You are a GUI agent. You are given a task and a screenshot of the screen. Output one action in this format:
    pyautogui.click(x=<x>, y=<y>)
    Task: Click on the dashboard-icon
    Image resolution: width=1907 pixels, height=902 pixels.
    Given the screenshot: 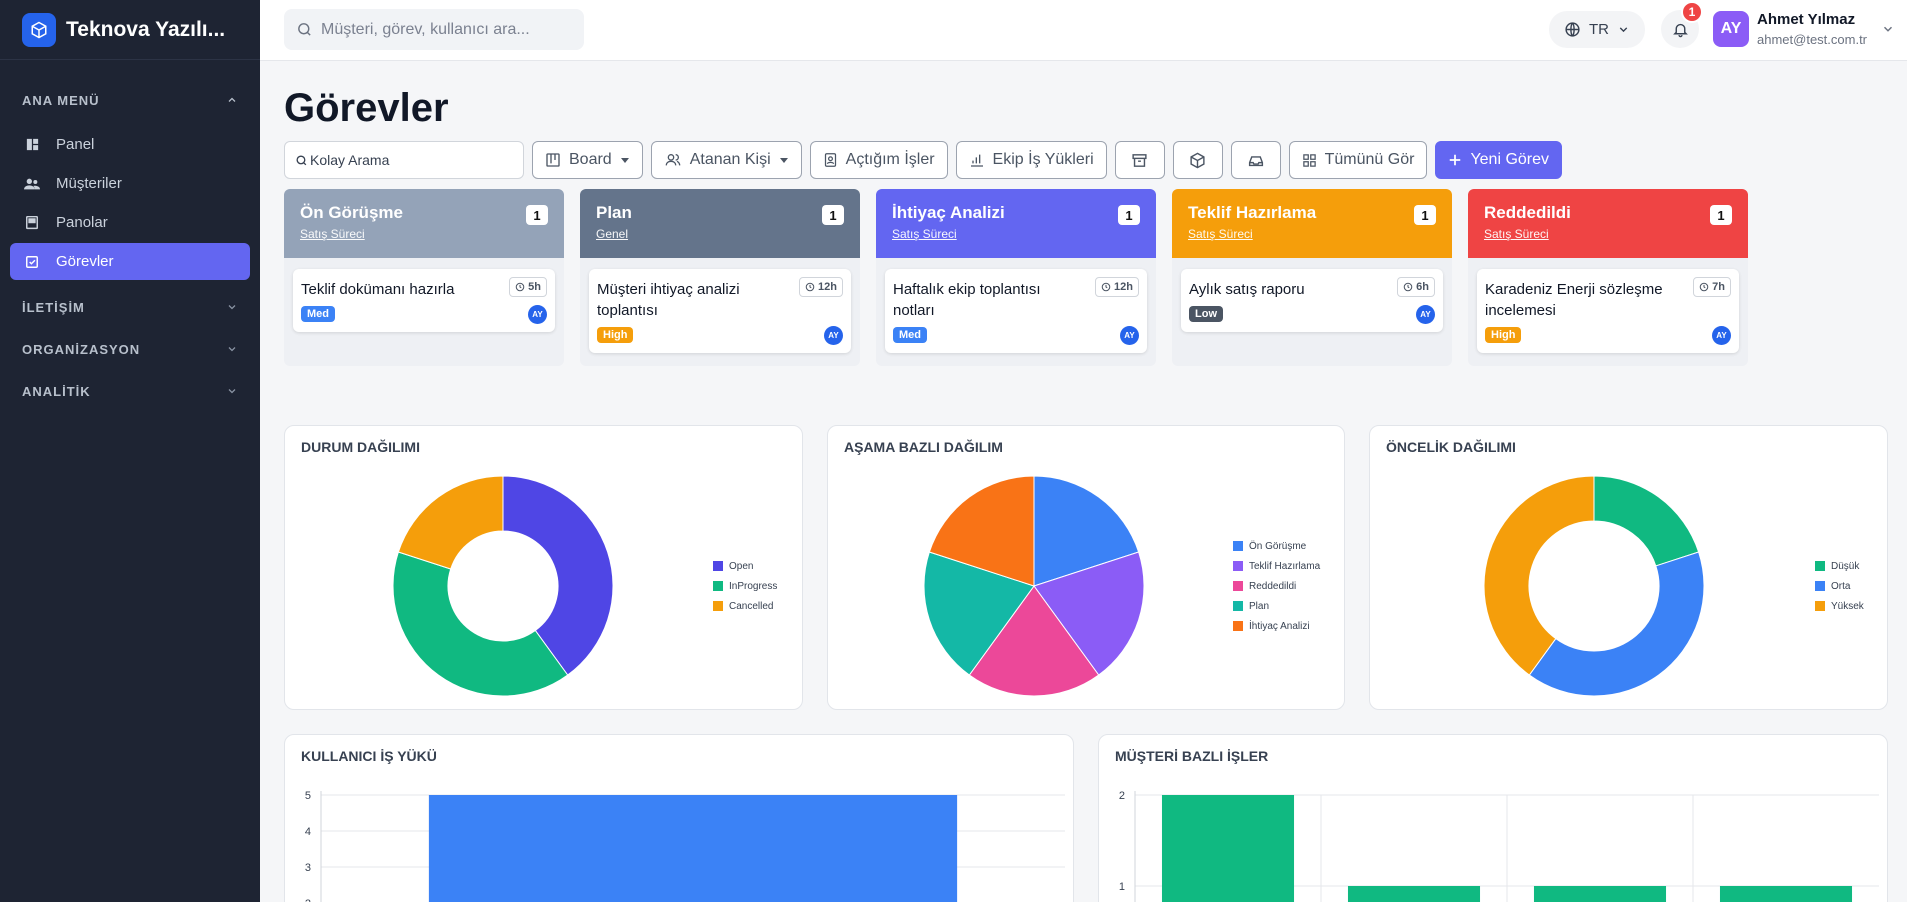 What is the action you would take?
    pyautogui.click(x=32, y=145)
    